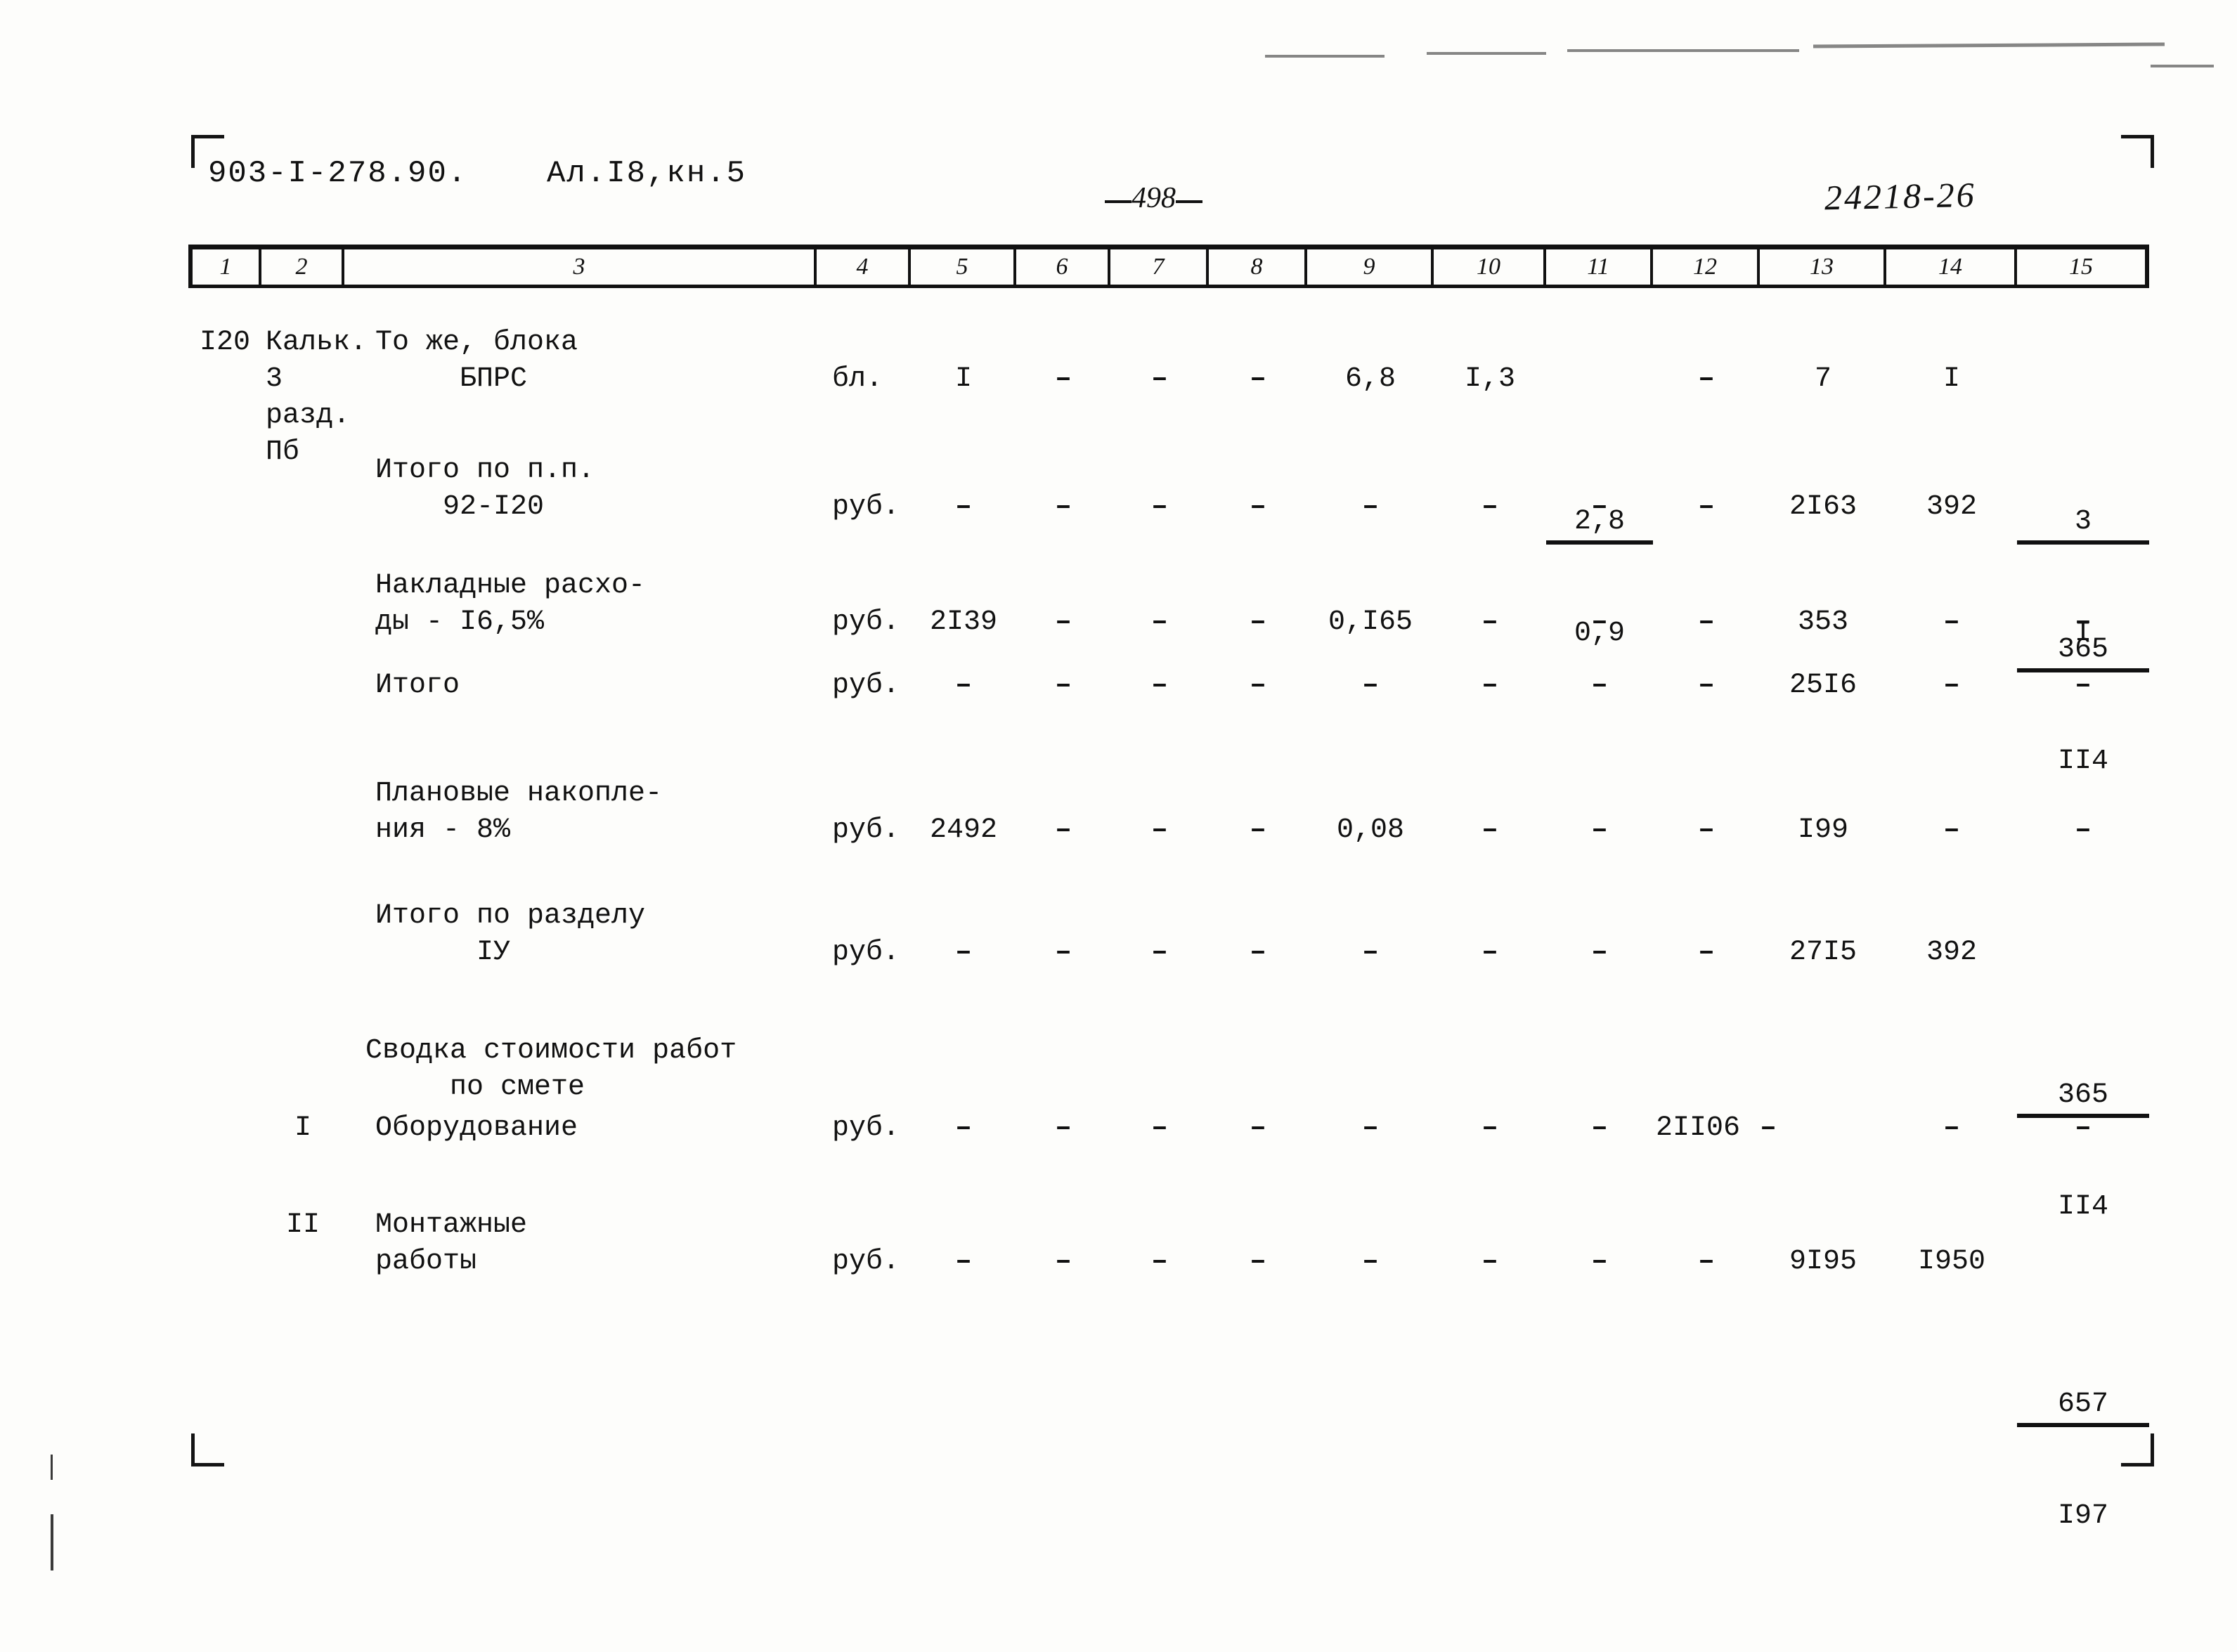  What do you see at coordinates (551, 1069) in the screenshot?
I see `summary-heading: Сводка стоимости работ по смете` at bounding box center [551, 1069].